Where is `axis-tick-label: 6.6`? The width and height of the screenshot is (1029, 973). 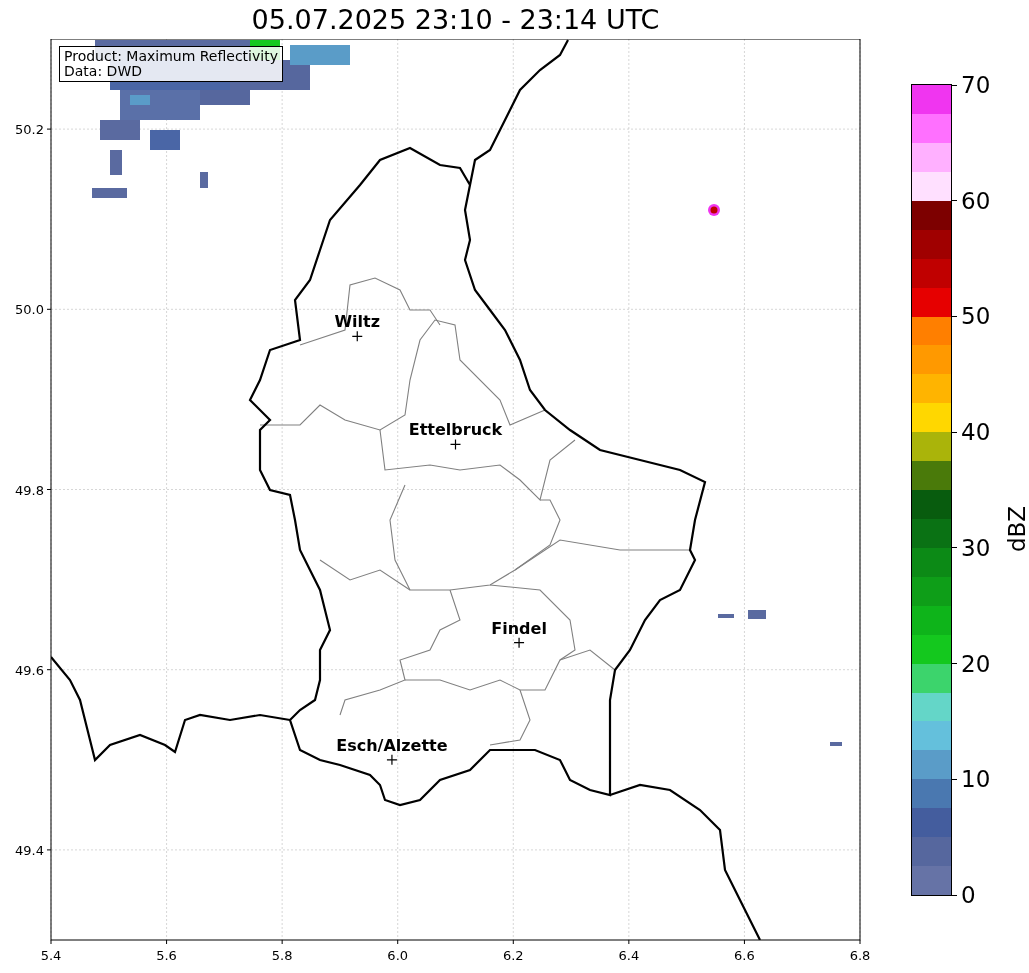 axis-tick-label: 6.6 is located at coordinates (744, 955).